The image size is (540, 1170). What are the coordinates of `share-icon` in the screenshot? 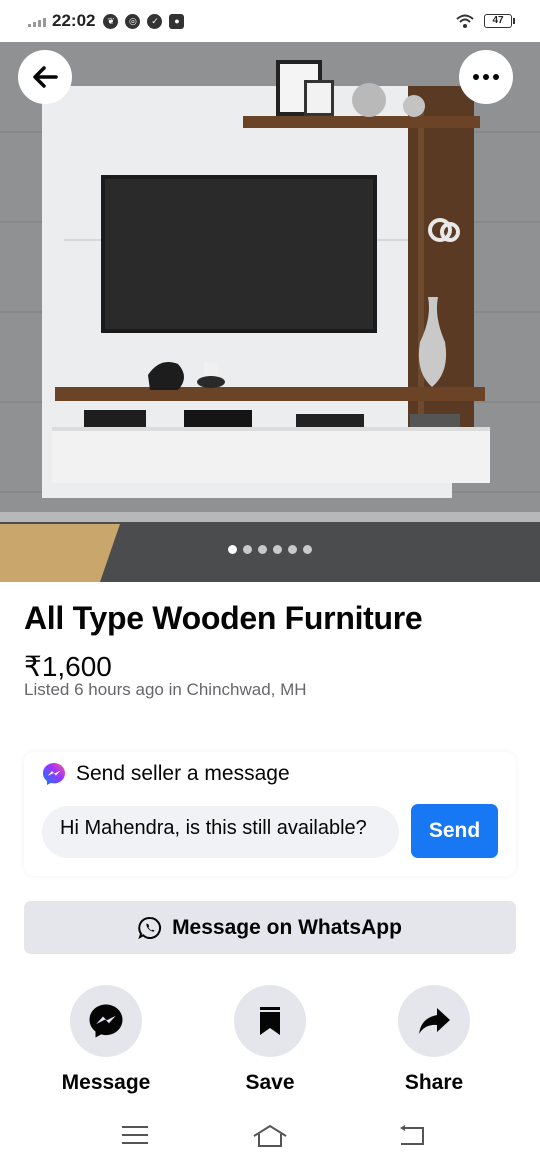 It's located at (434, 1021).